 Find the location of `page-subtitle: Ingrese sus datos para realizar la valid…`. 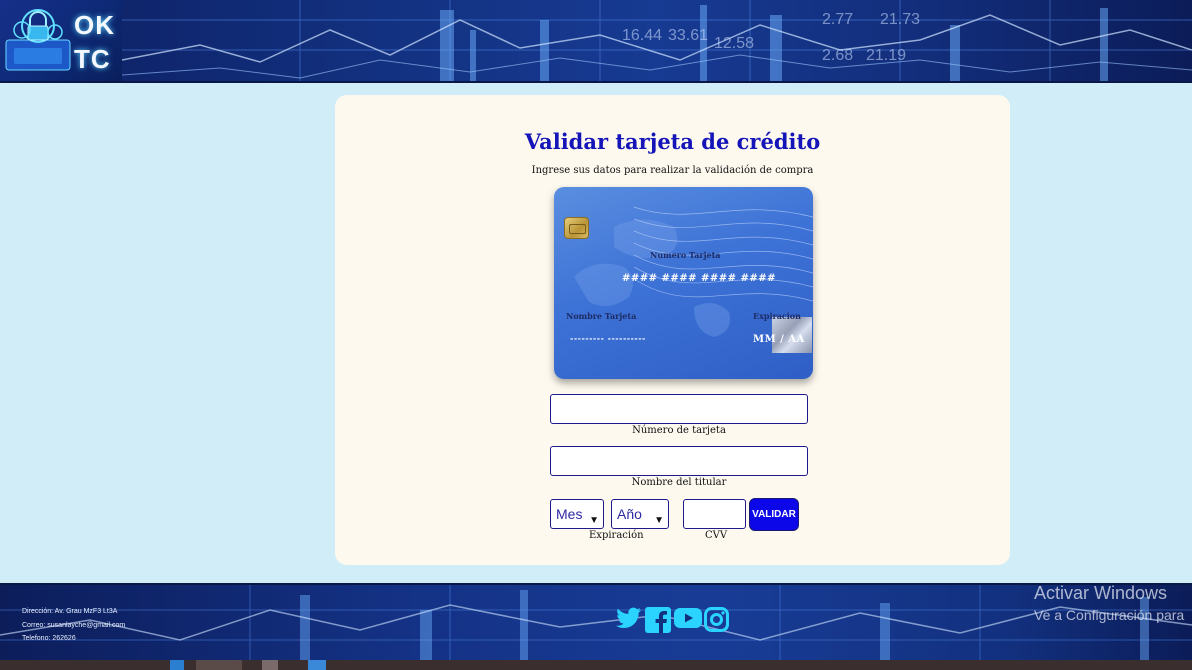

page-subtitle: Ingrese sus datos para realizar la valid… is located at coordinates (672, 170).